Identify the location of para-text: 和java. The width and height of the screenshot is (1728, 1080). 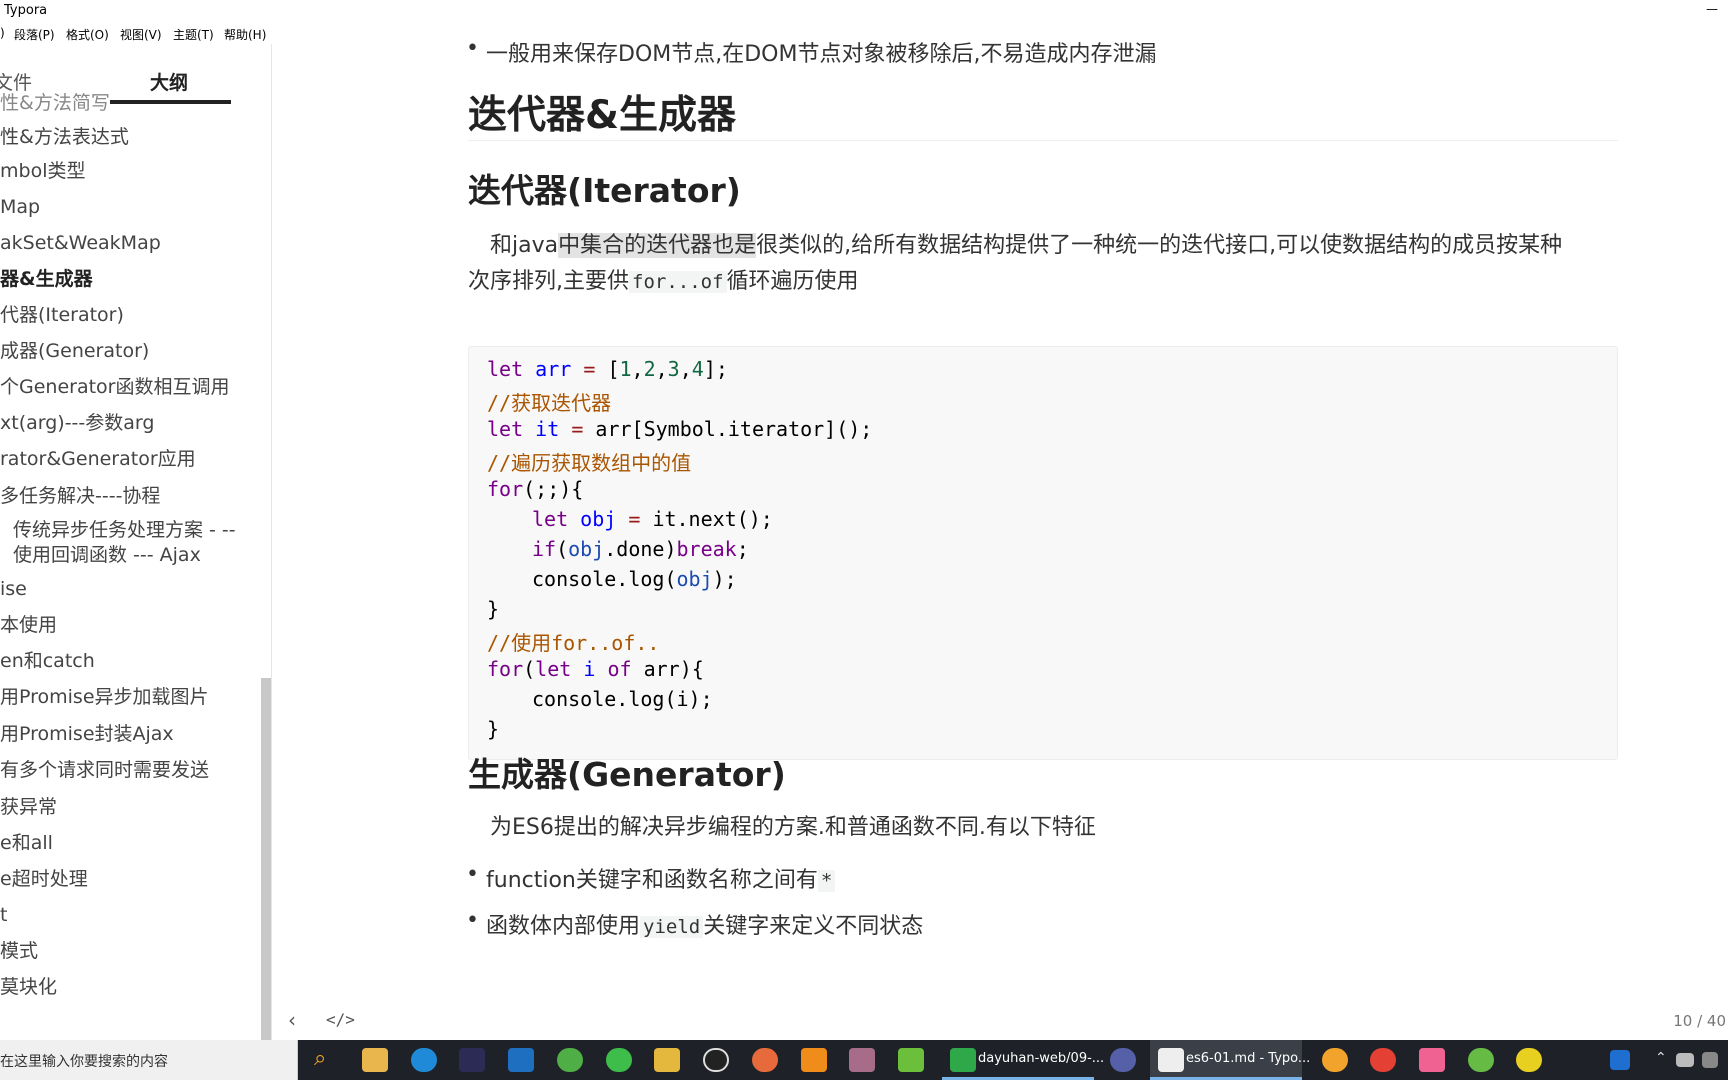
(524, 245).